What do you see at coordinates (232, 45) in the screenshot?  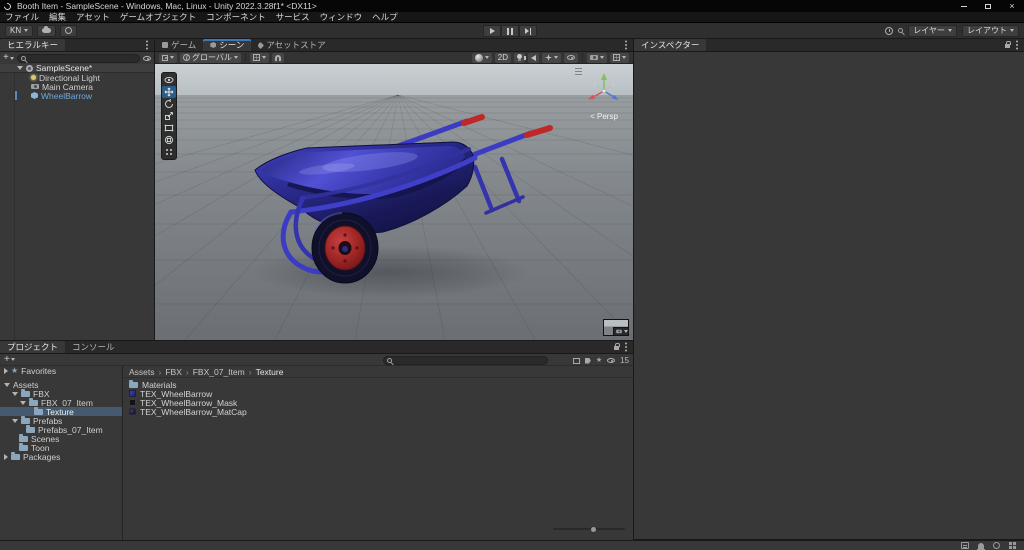 I see `tab-scene-label: シーン` at bounding box center [232, 45].